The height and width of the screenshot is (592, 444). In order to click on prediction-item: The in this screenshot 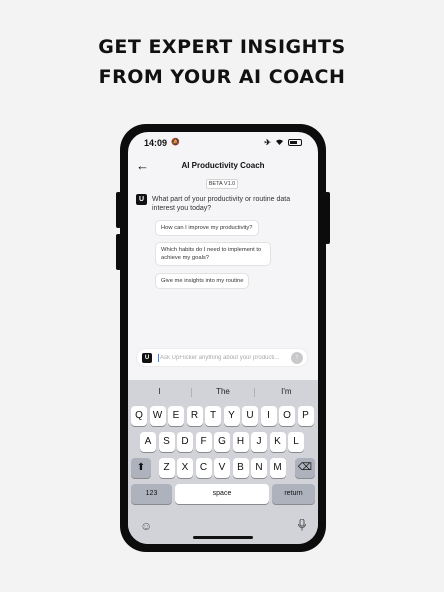, I will do `click(222, 392)`.